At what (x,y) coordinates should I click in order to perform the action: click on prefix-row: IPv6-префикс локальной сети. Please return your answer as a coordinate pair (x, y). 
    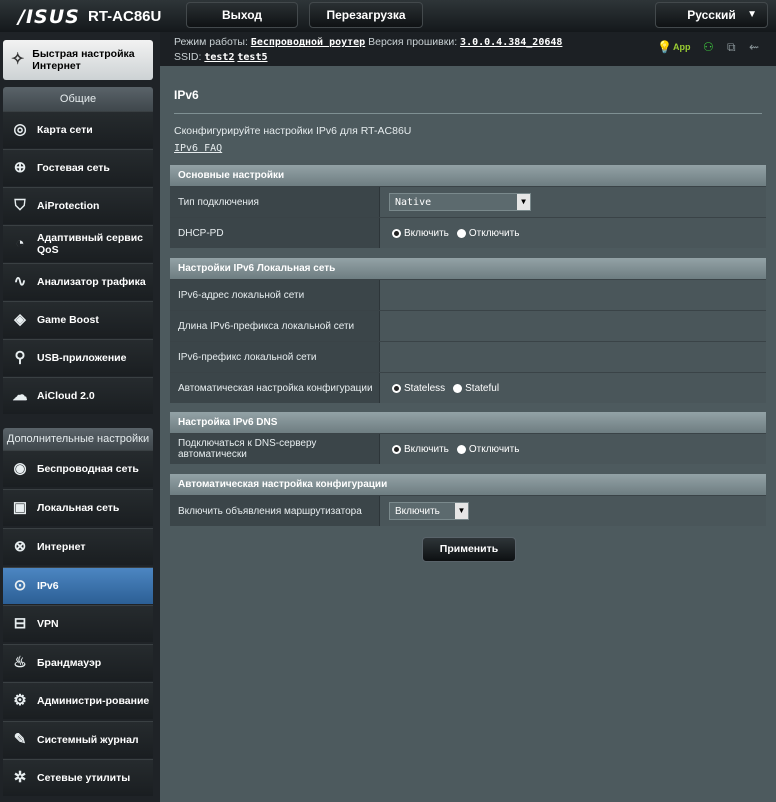
    Looking at the image, I should click on (468, 356).